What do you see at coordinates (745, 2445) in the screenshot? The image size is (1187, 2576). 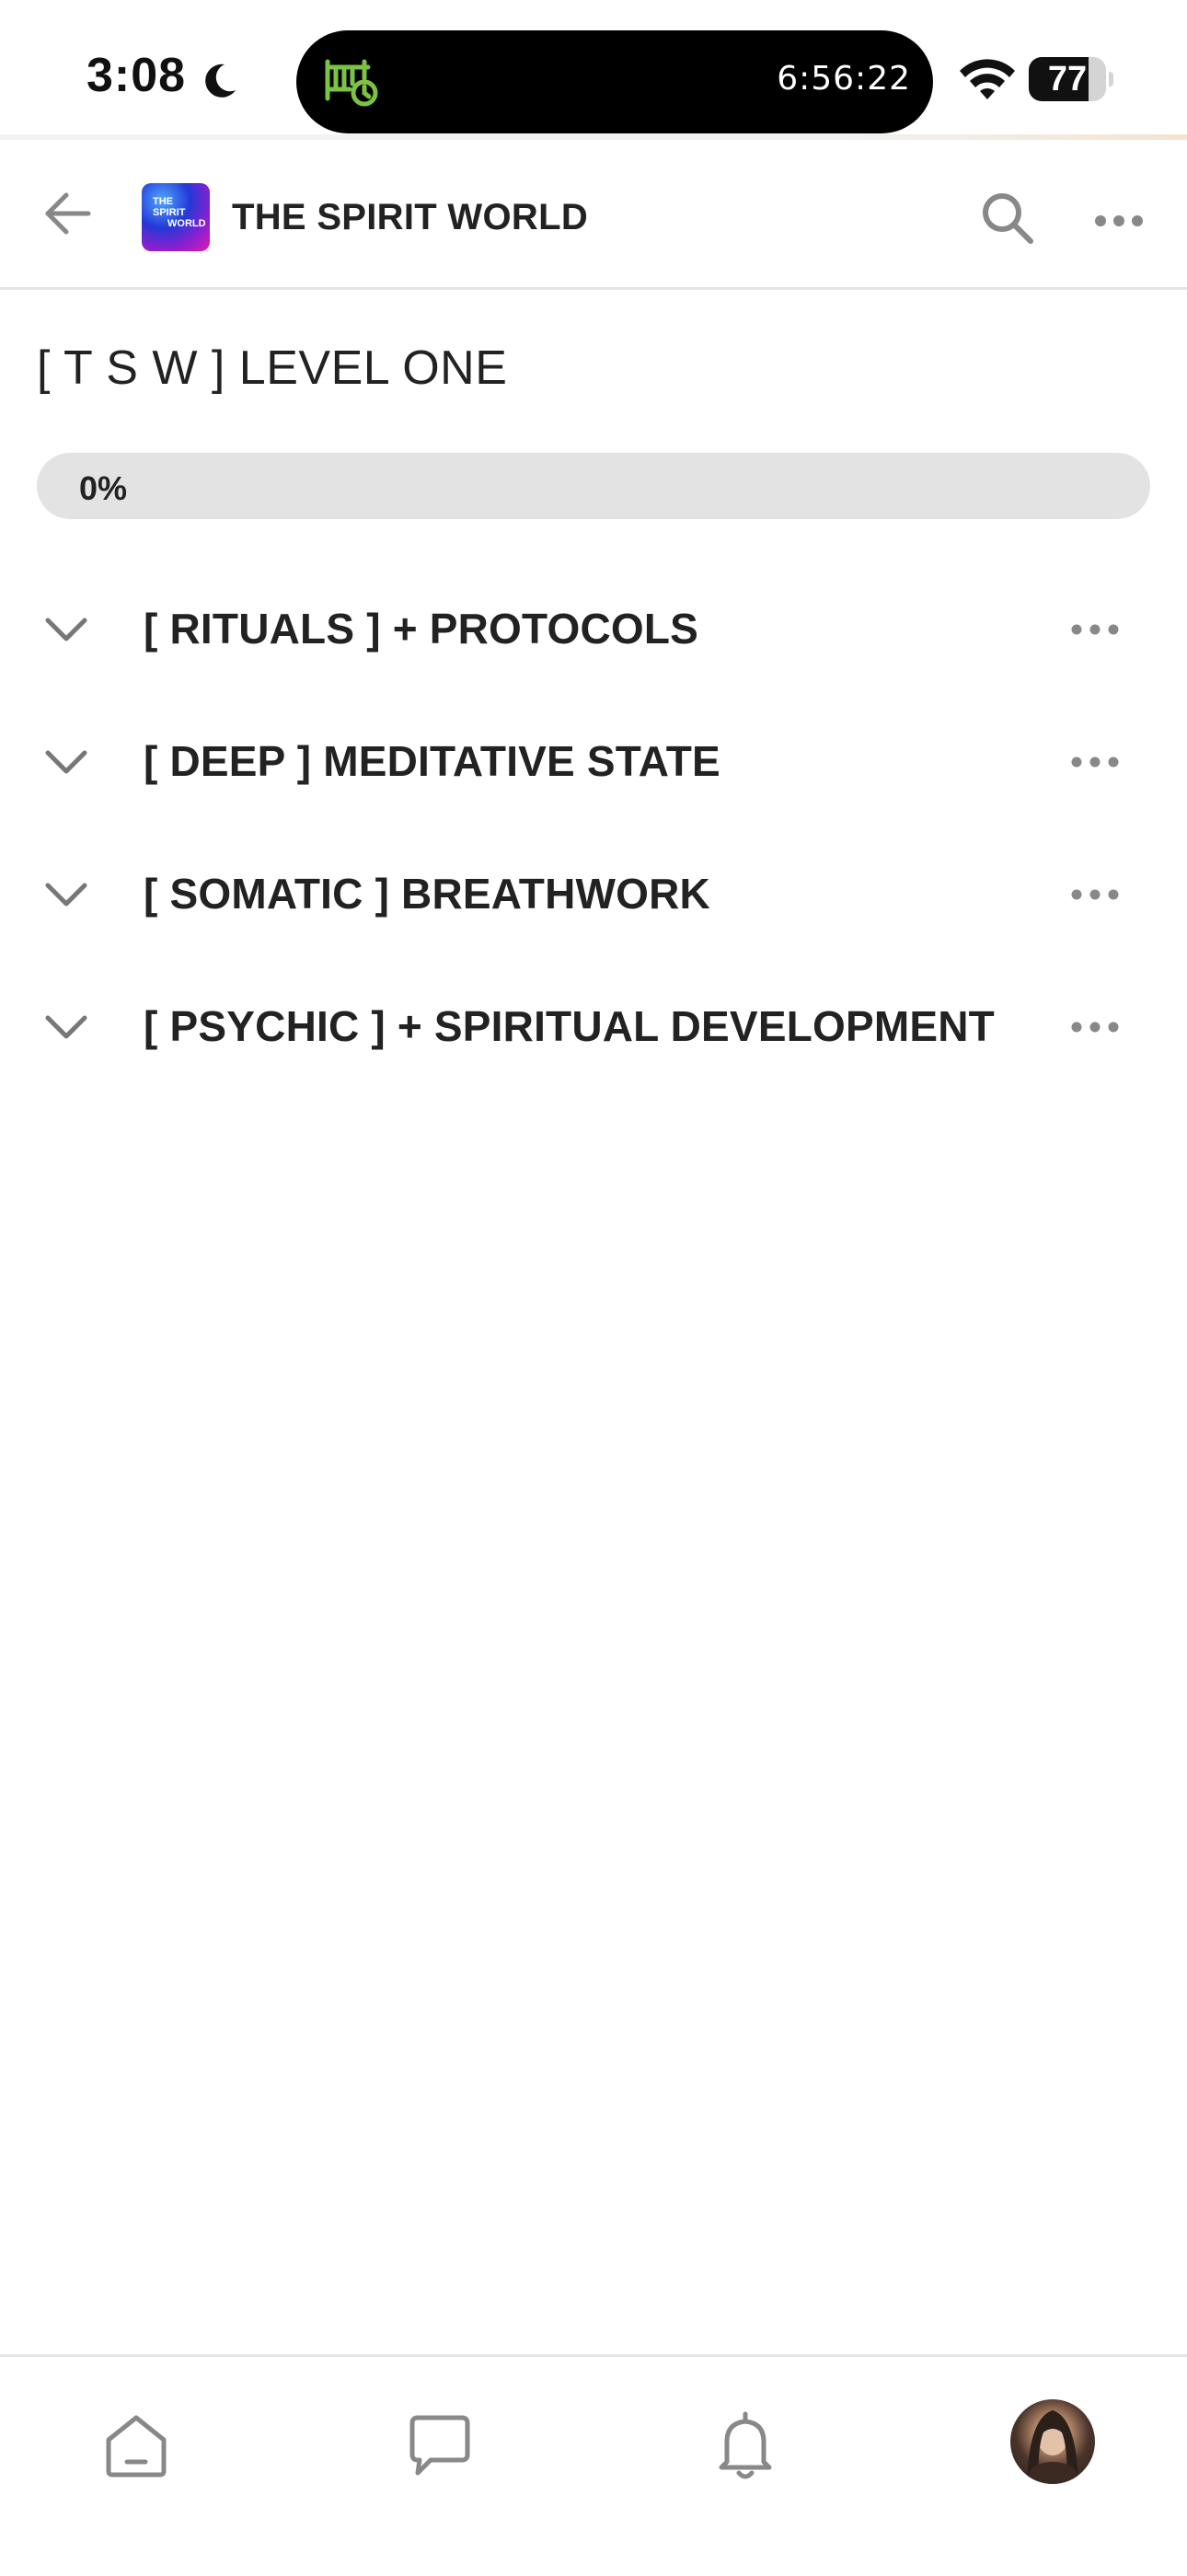 I see `bell-icon` at bounding box center [745, 2445].